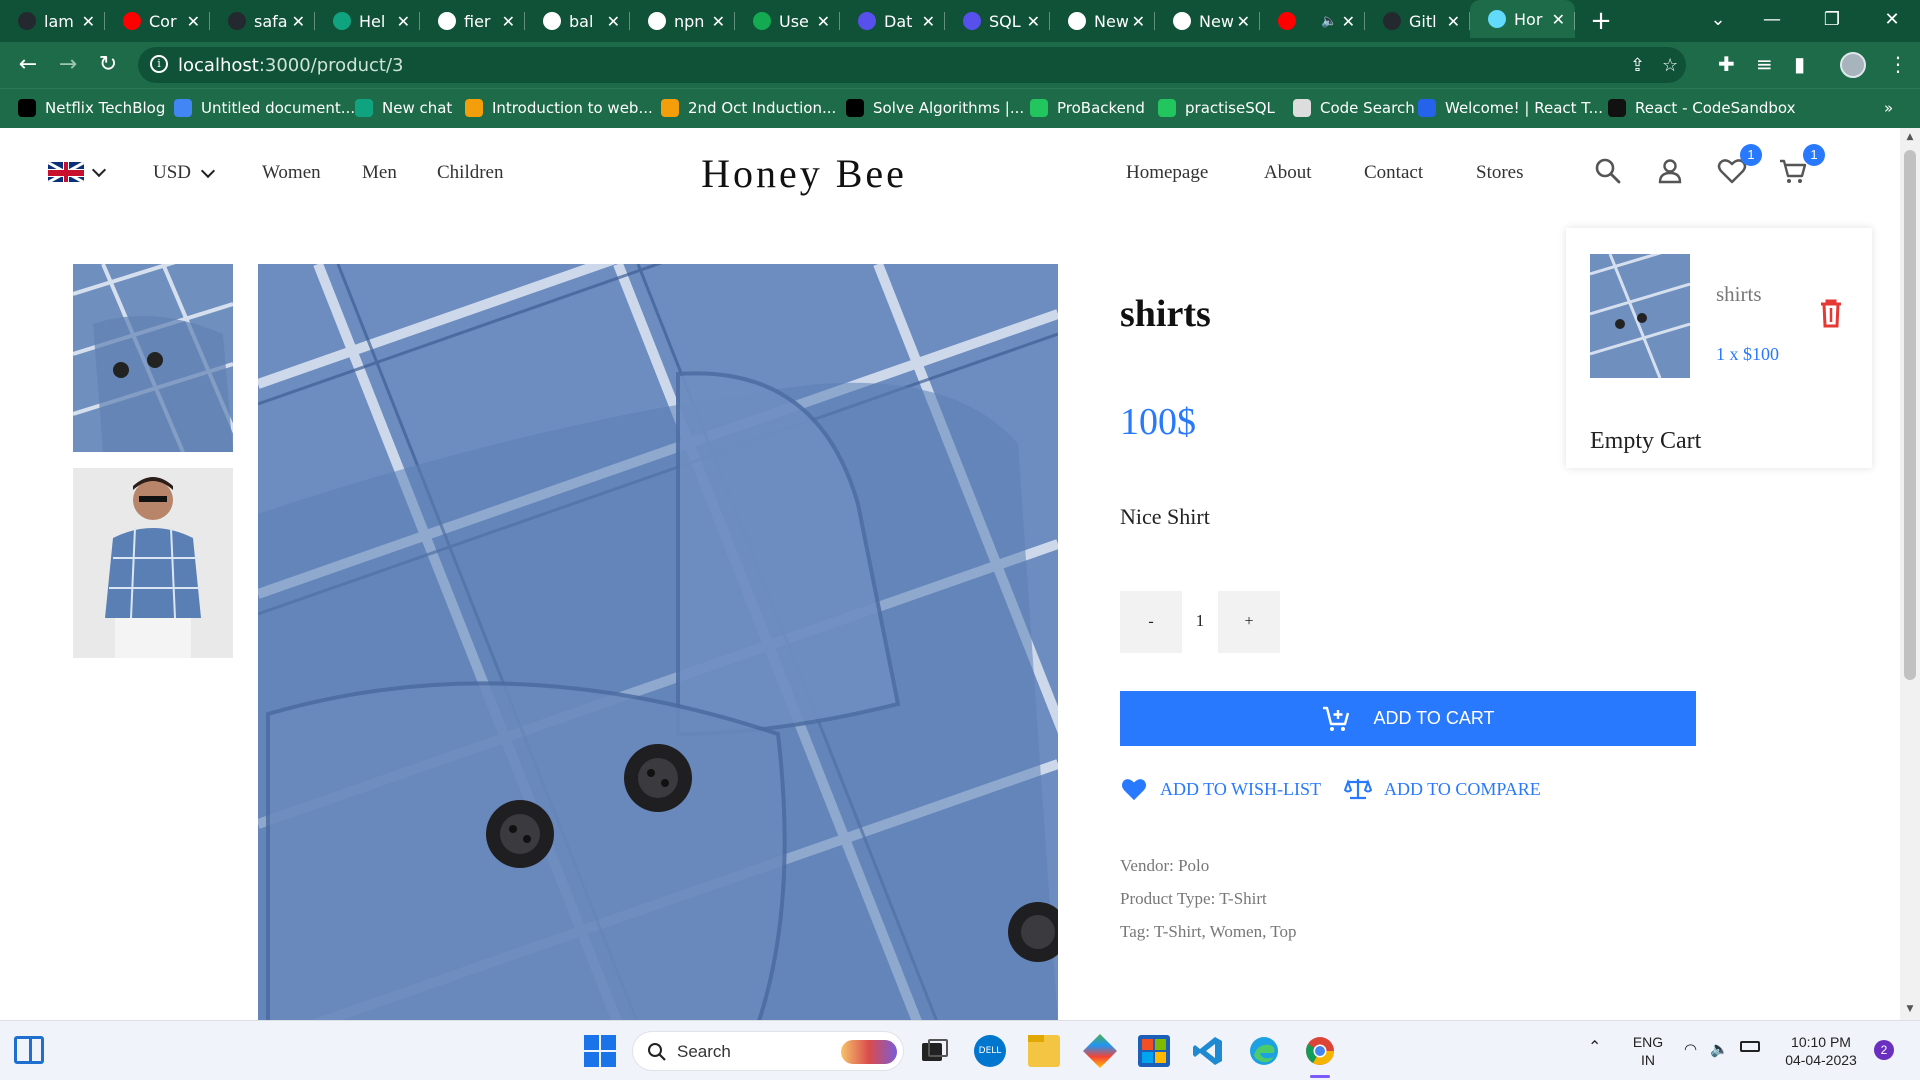 Image resolution: width=1920 pixels, height=1080 pixels. Describe the element at coordinates (1320, 1051) in the screenshot. I see `chrome-taskbar-icon` at that location.